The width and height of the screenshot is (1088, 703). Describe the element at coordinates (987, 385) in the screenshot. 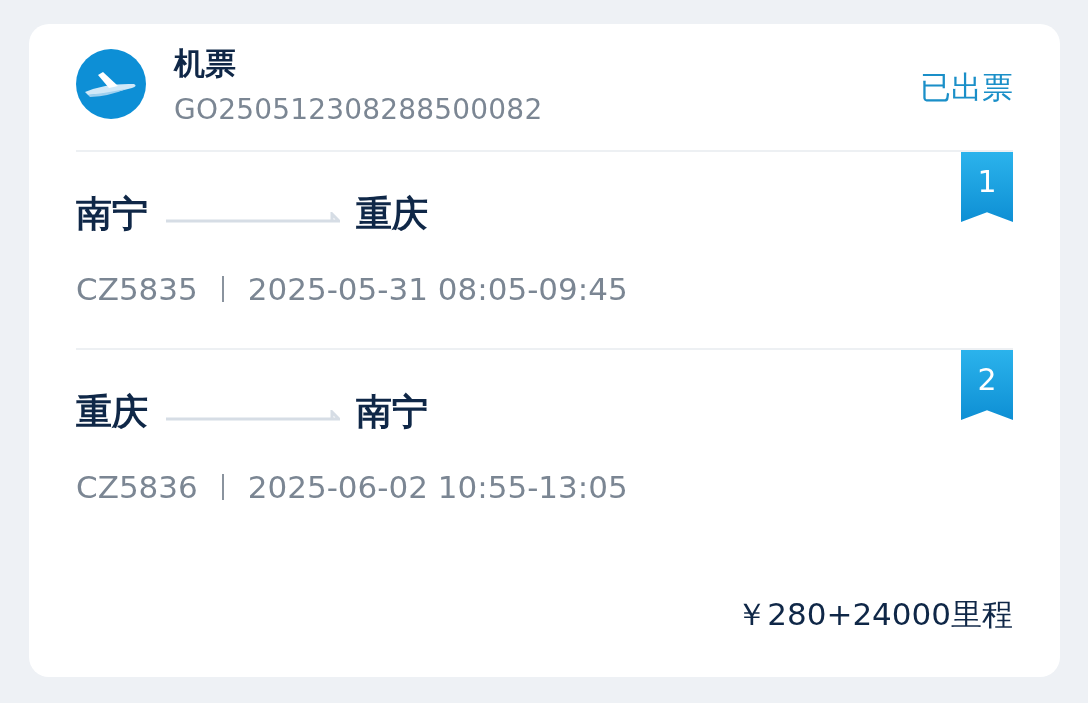

I see `segment-number-ribbon: 2` at that location.